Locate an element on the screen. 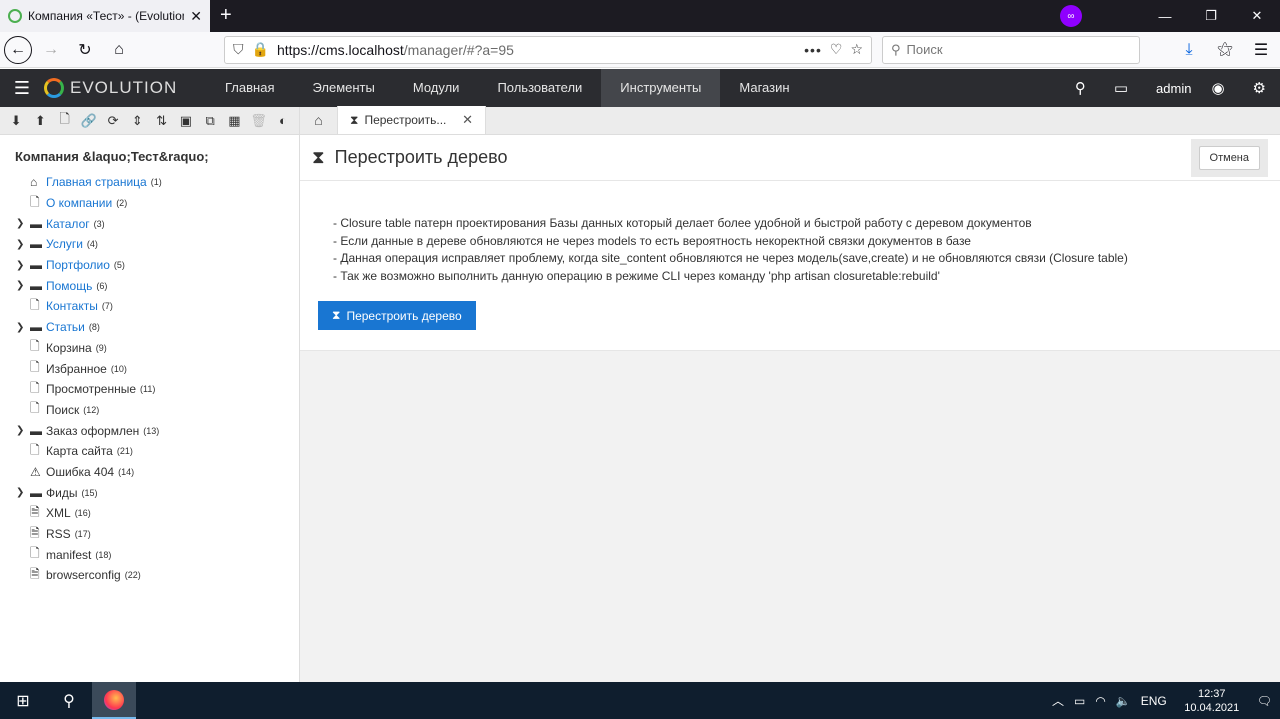 This screenshot has height=719, width=1280. tree-item-label: browserconfig is located at coordinates (83, 575).